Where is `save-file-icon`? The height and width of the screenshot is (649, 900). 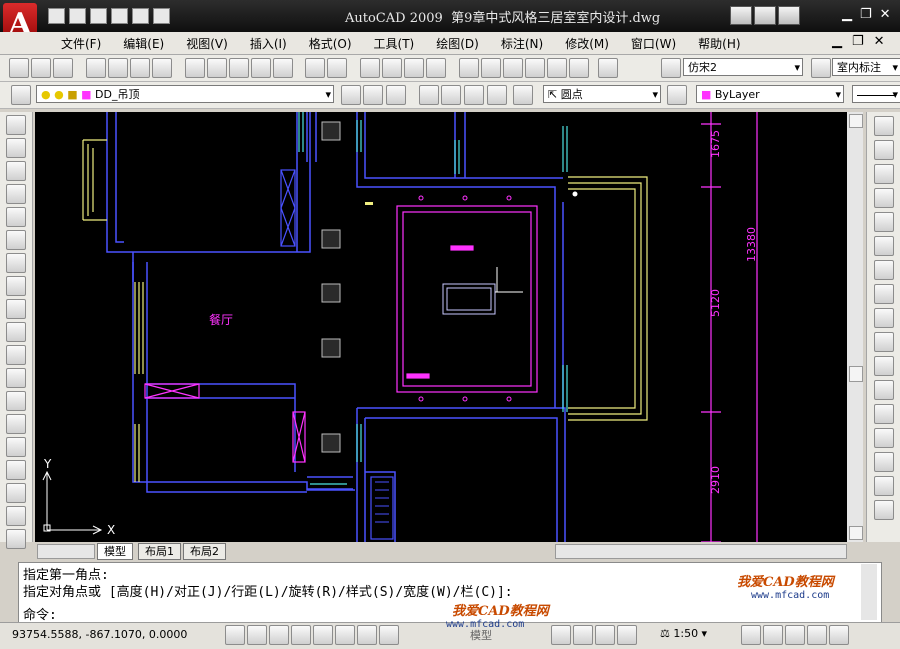
save-file-icon is located at coordinates (63, 68).